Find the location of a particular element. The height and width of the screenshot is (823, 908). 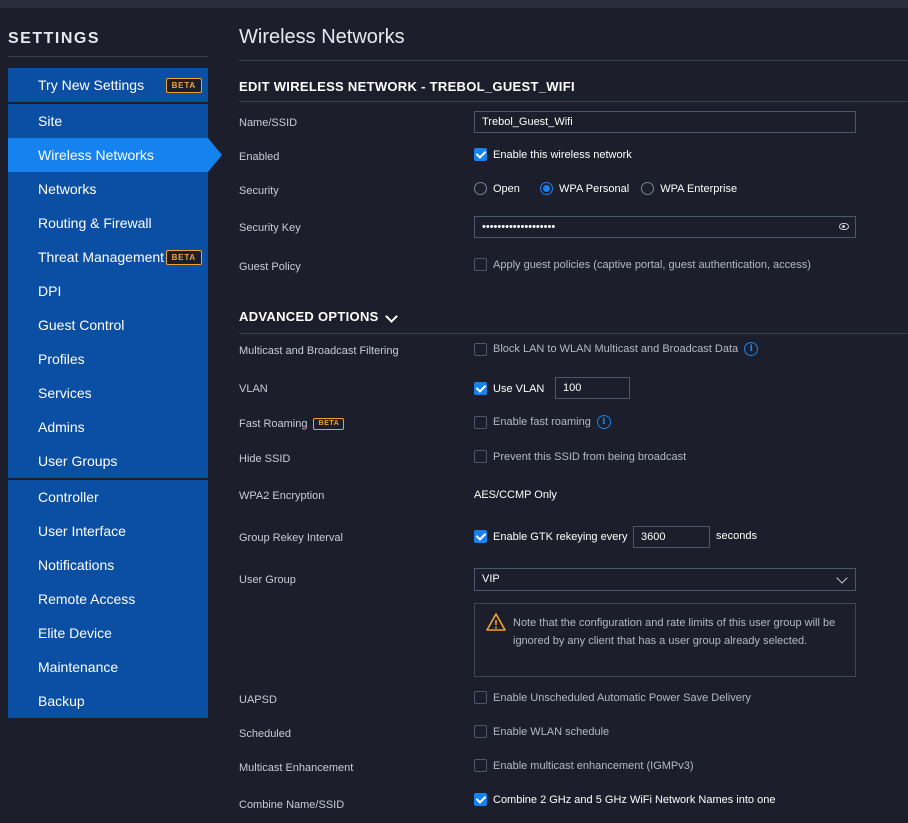

scheduled-label: Scheduled is located at coordinates (265, 734).